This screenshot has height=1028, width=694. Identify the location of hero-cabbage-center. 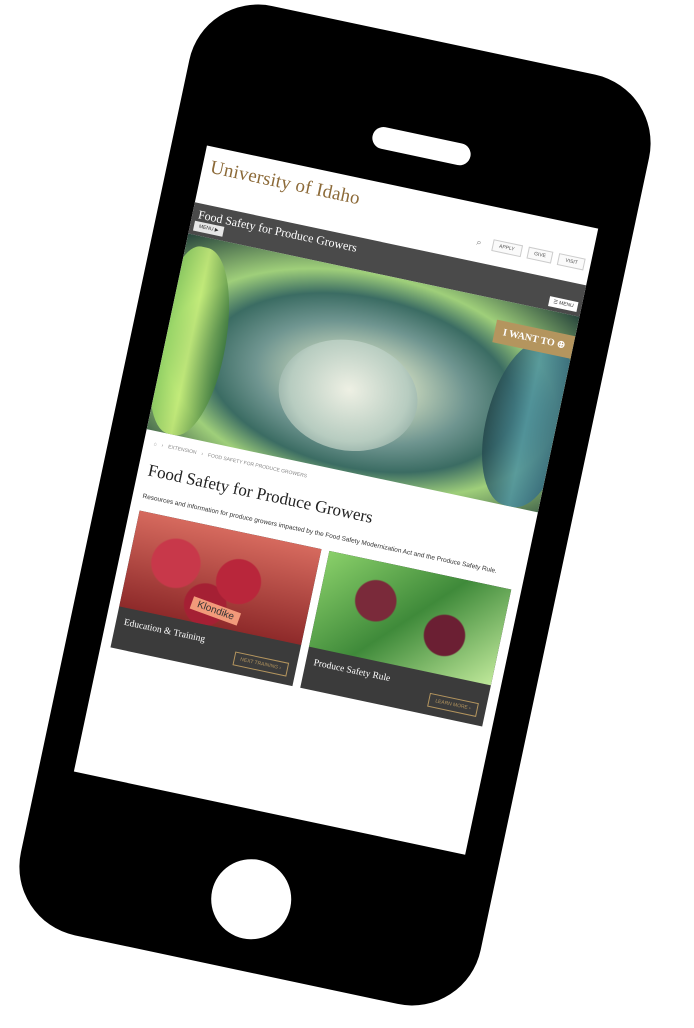
(348, 395).